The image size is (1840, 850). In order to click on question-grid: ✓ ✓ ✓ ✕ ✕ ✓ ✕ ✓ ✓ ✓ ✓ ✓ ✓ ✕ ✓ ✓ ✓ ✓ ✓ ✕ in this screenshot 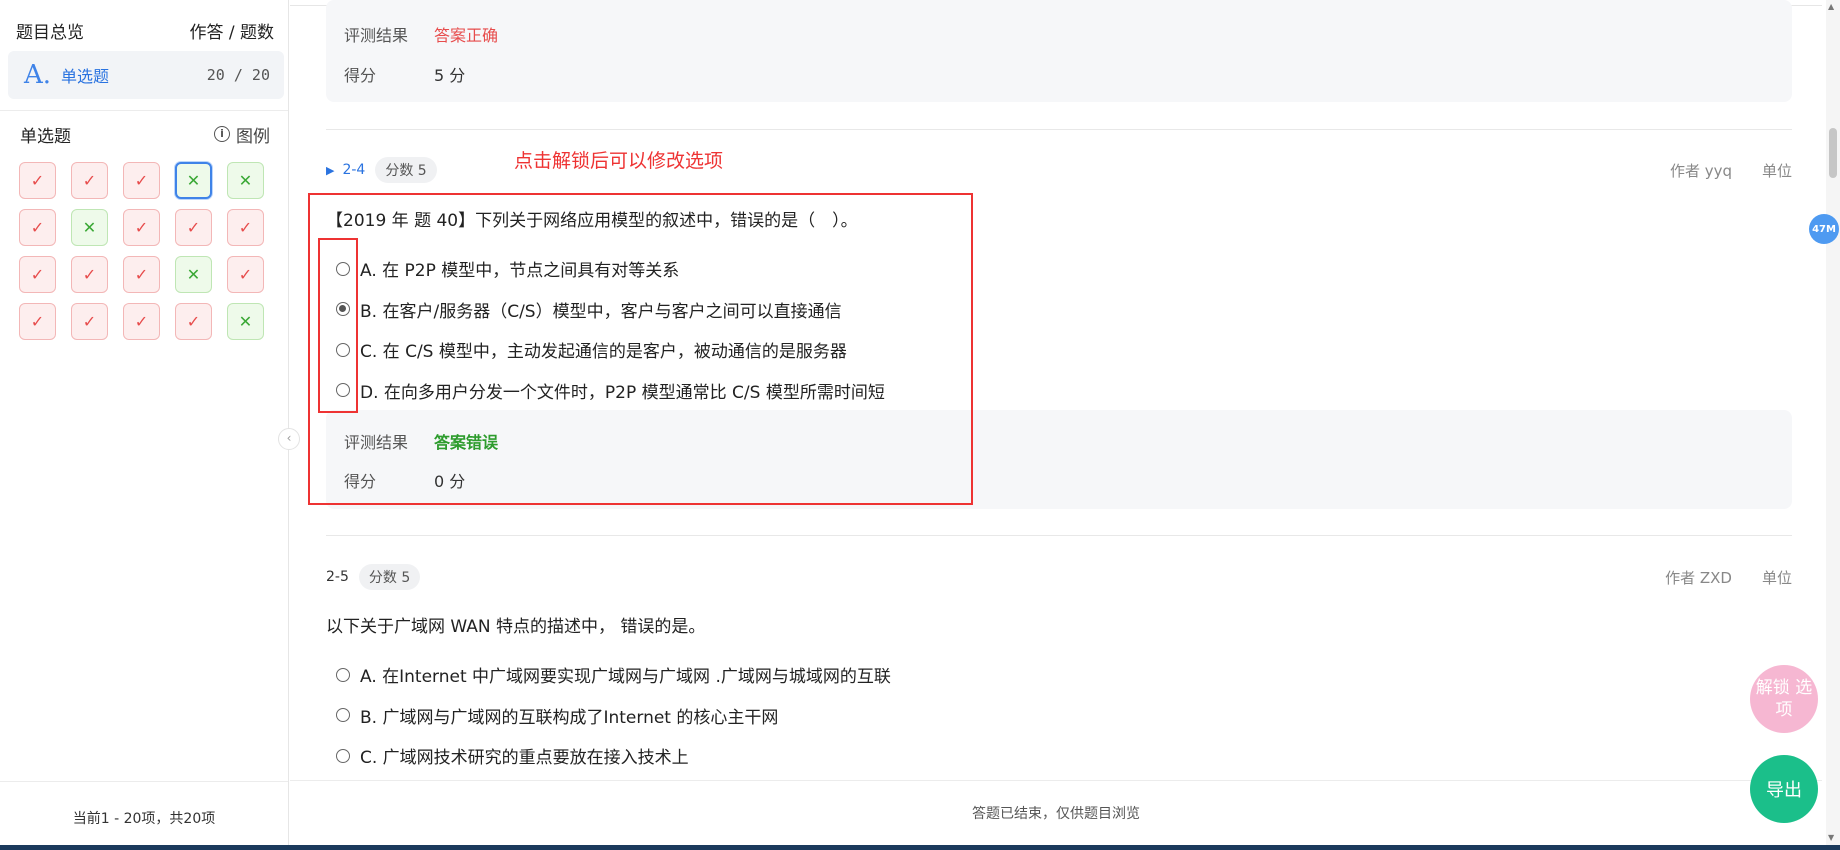, I will do `click(141, 251)`.